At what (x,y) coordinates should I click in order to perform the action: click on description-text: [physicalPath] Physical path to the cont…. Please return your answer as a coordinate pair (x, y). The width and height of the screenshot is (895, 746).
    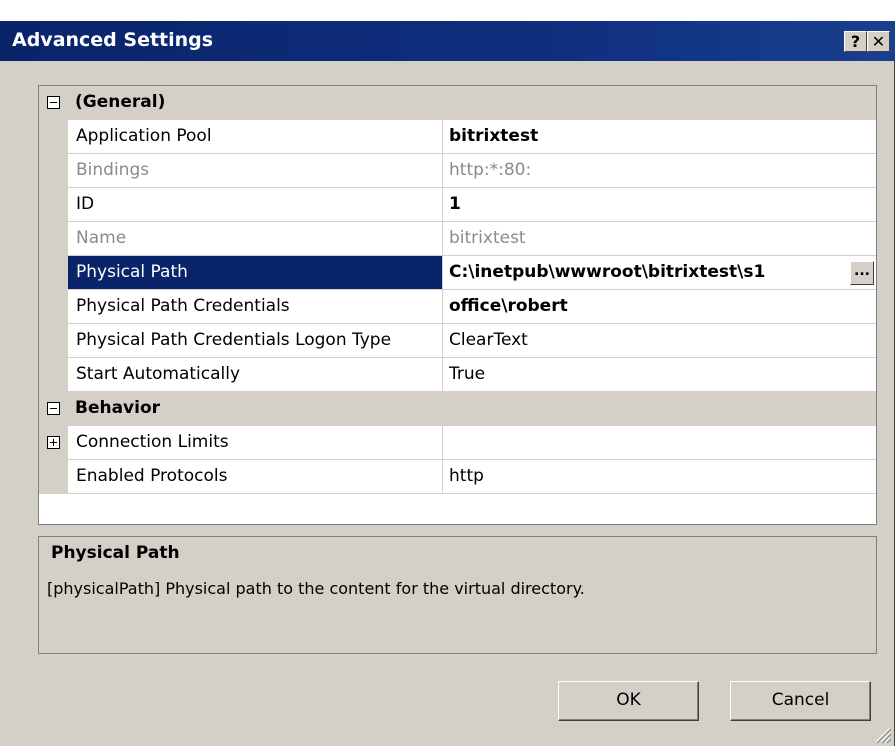
    Looking at the image, I should click on (316, 588).